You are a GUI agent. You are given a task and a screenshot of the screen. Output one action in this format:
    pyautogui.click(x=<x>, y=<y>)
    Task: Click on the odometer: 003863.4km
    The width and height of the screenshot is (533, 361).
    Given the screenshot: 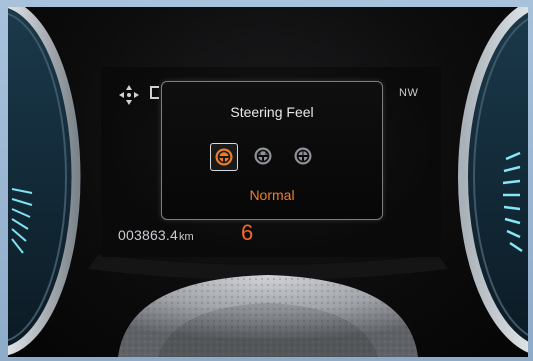 What is the action you would take?
    pyautogui.click(x=156, y=235)
    